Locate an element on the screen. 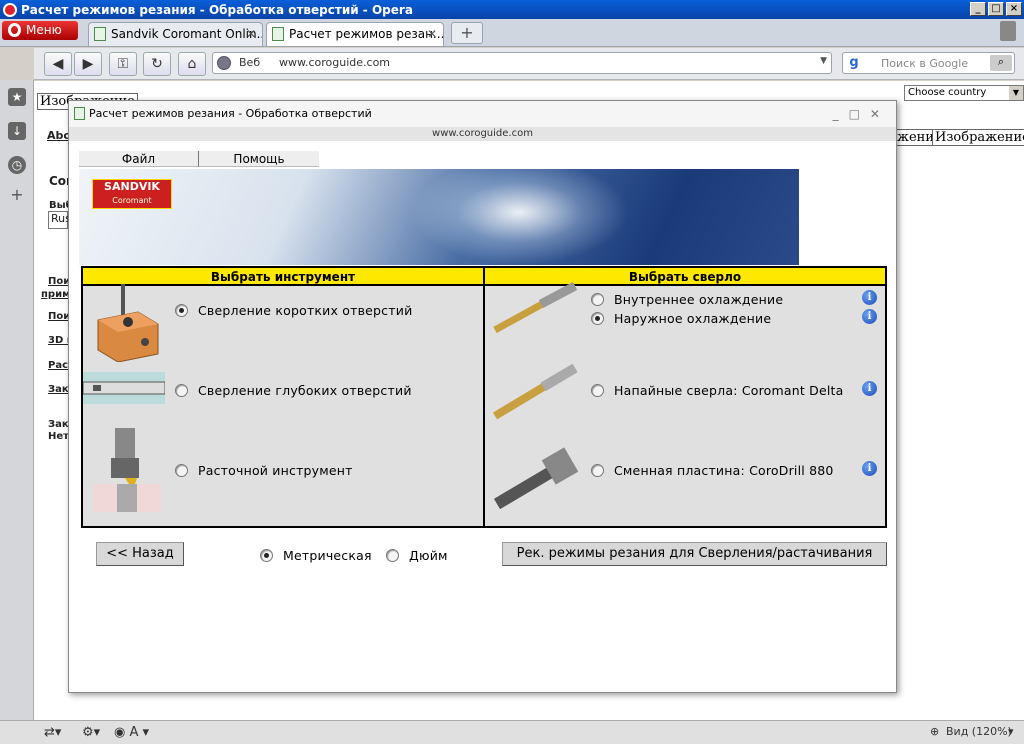 This screenshot has width=1024, height=744. unit-radio-metric is located at coordinates (266, 555).